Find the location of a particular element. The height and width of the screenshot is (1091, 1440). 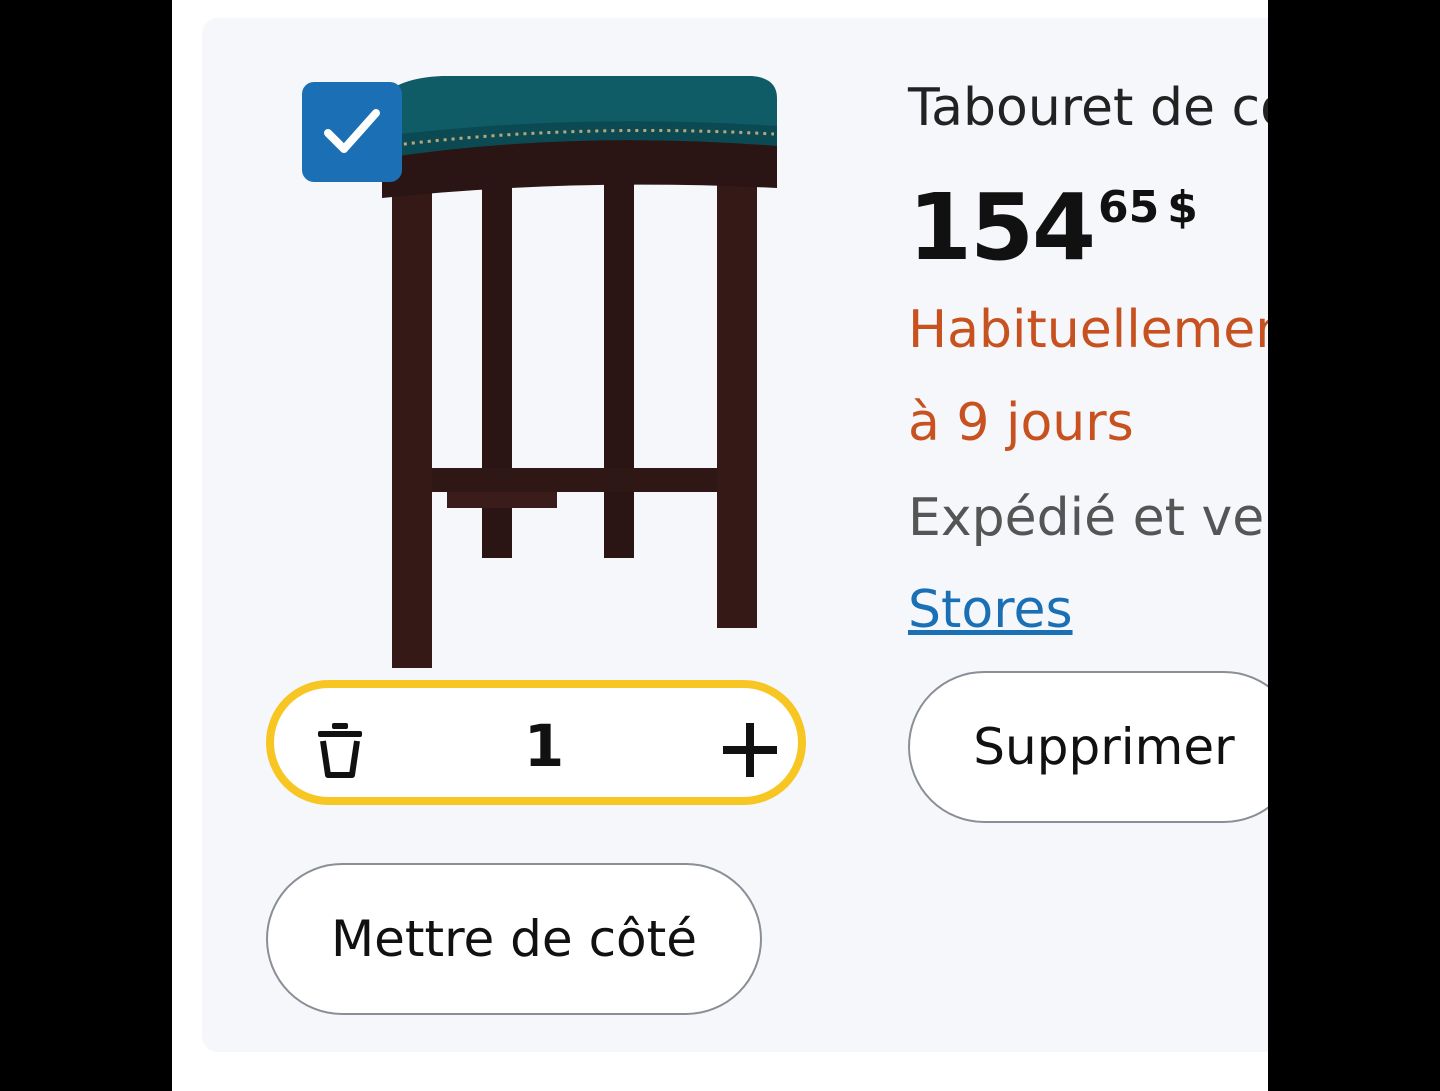

trash-icon is located at coordinates (340, 750).